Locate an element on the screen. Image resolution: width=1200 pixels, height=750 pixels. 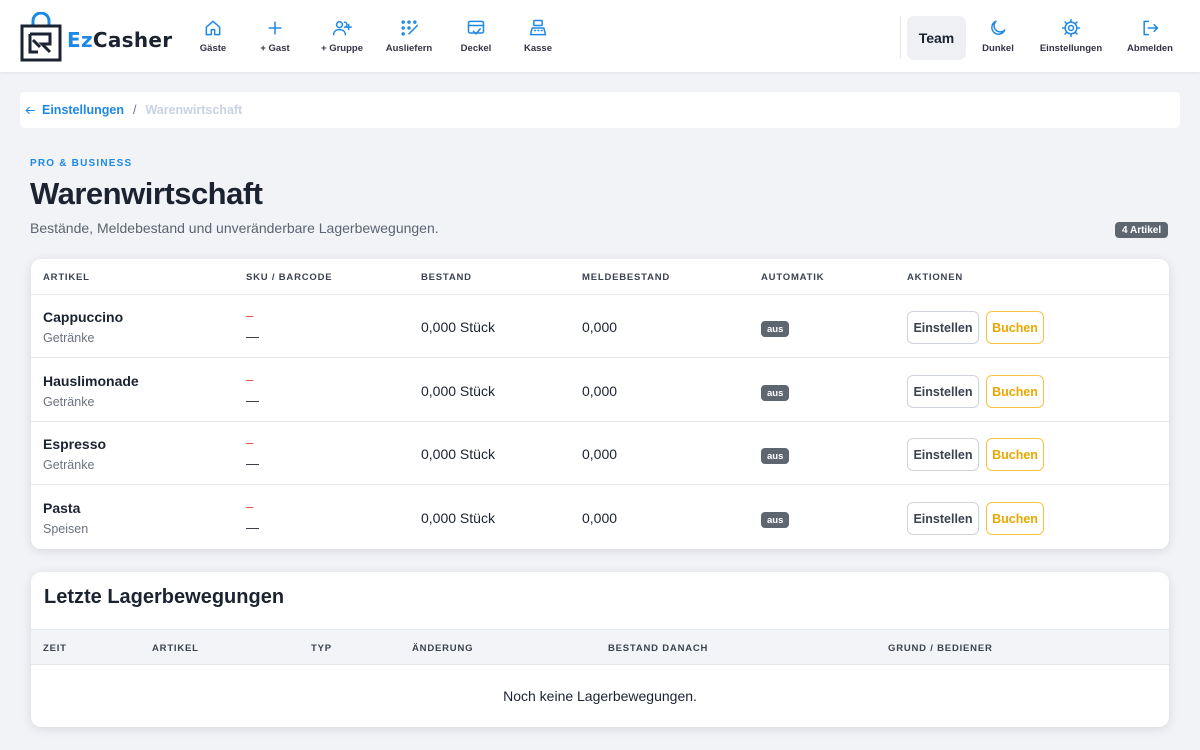
column-header-automation: AUTOMATIK is located at coordinates (793, 277).